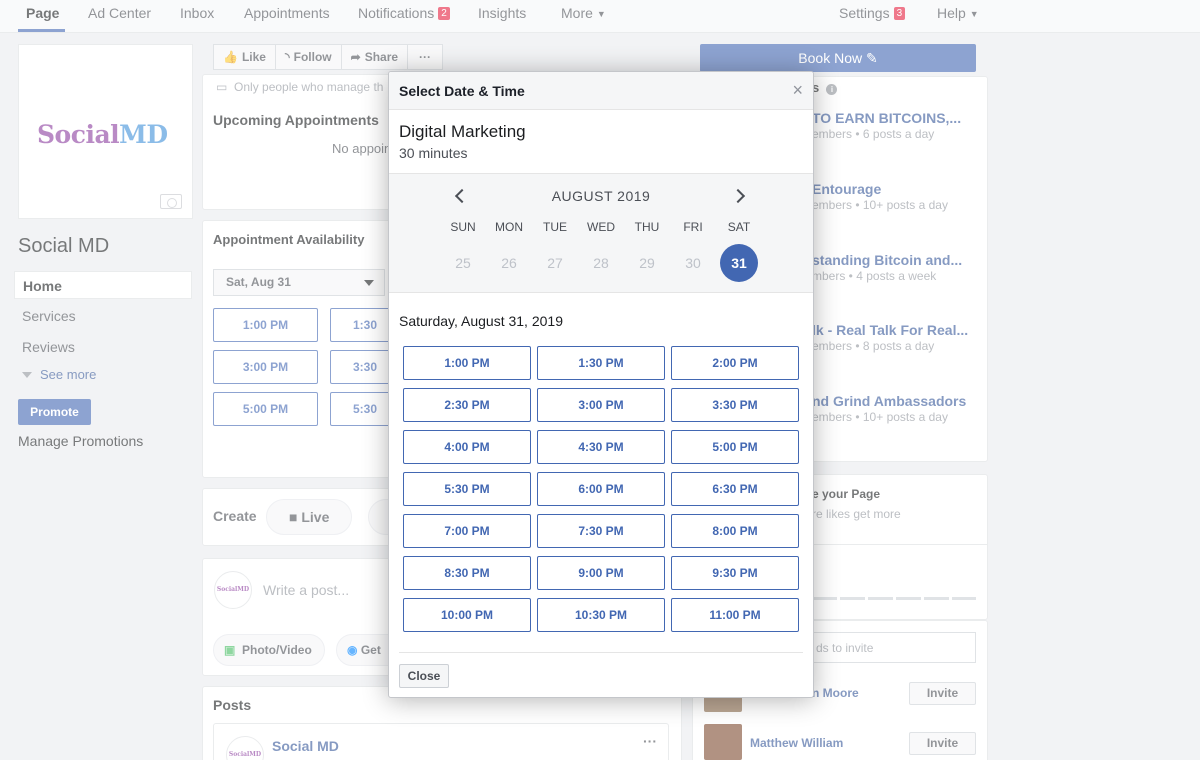  I want to click on close-button: Close, so click(424, 676).